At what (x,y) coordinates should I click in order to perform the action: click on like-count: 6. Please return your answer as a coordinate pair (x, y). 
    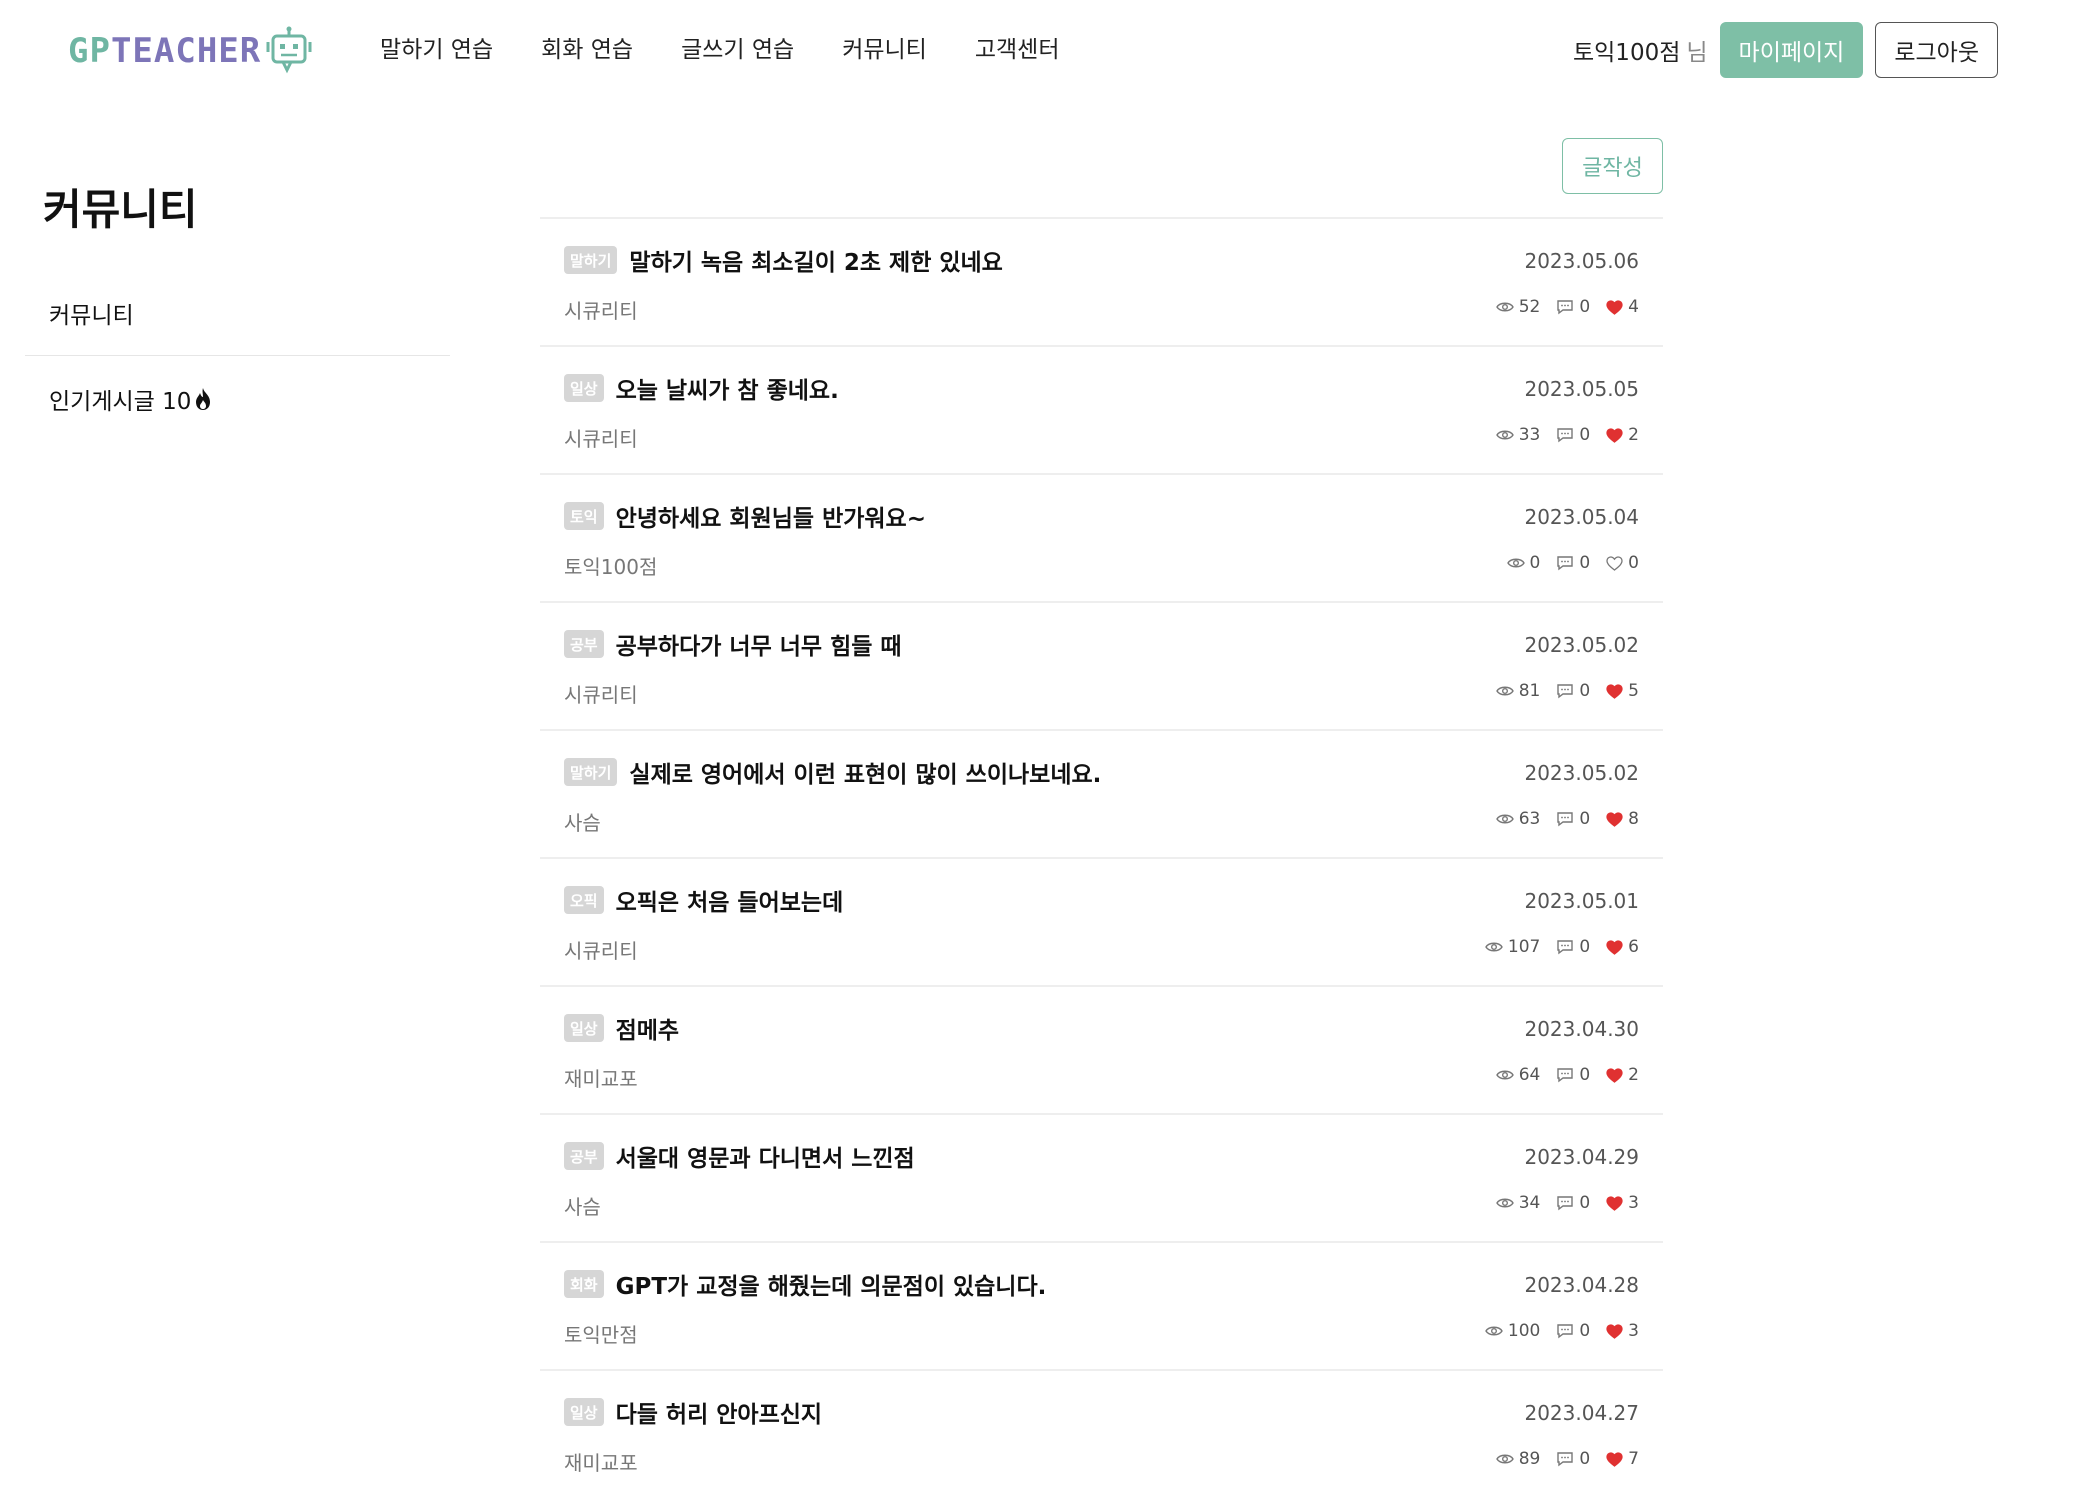
    Looking at the image, I should click on (1622, 947).